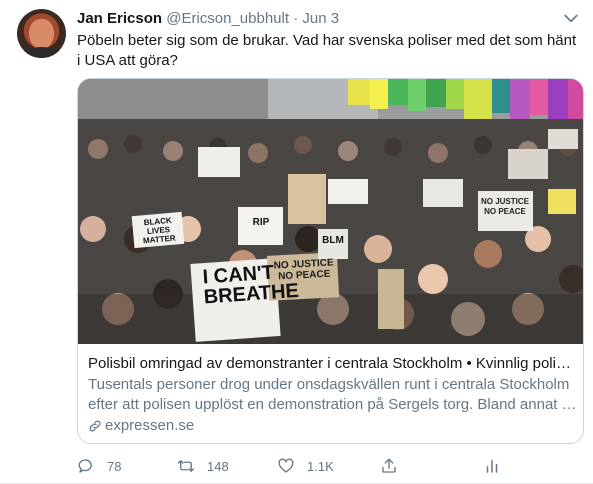  What do you see at coordinates (99, 466) in the screenshot?
I see `reply-button: 78` at bounding box center [99, 466].